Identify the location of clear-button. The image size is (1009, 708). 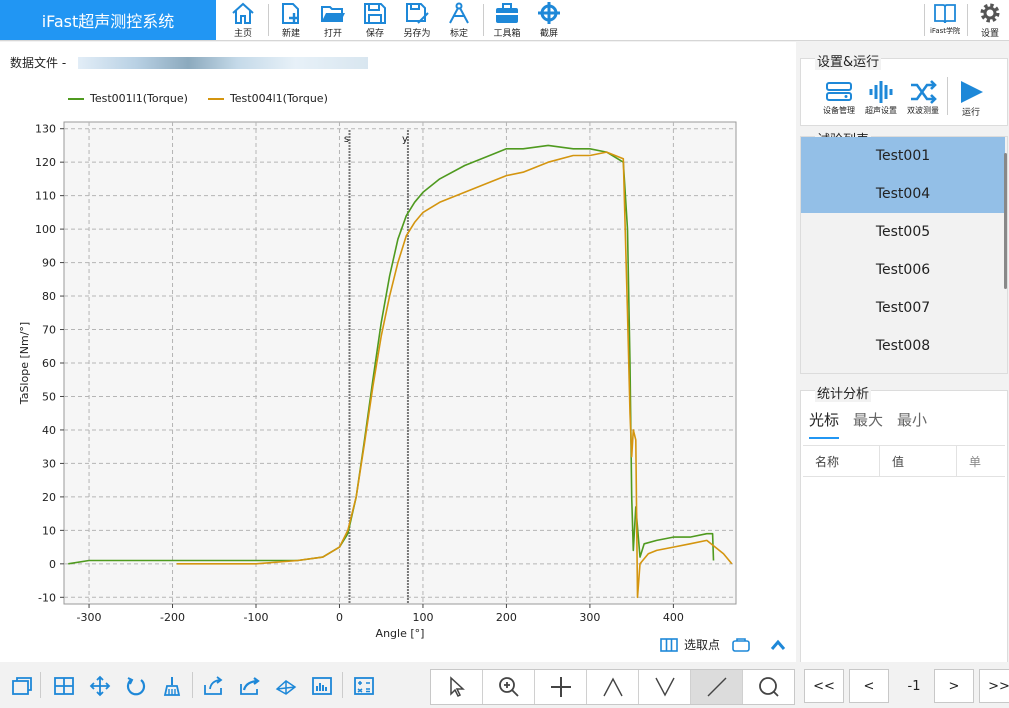
(172, 686).